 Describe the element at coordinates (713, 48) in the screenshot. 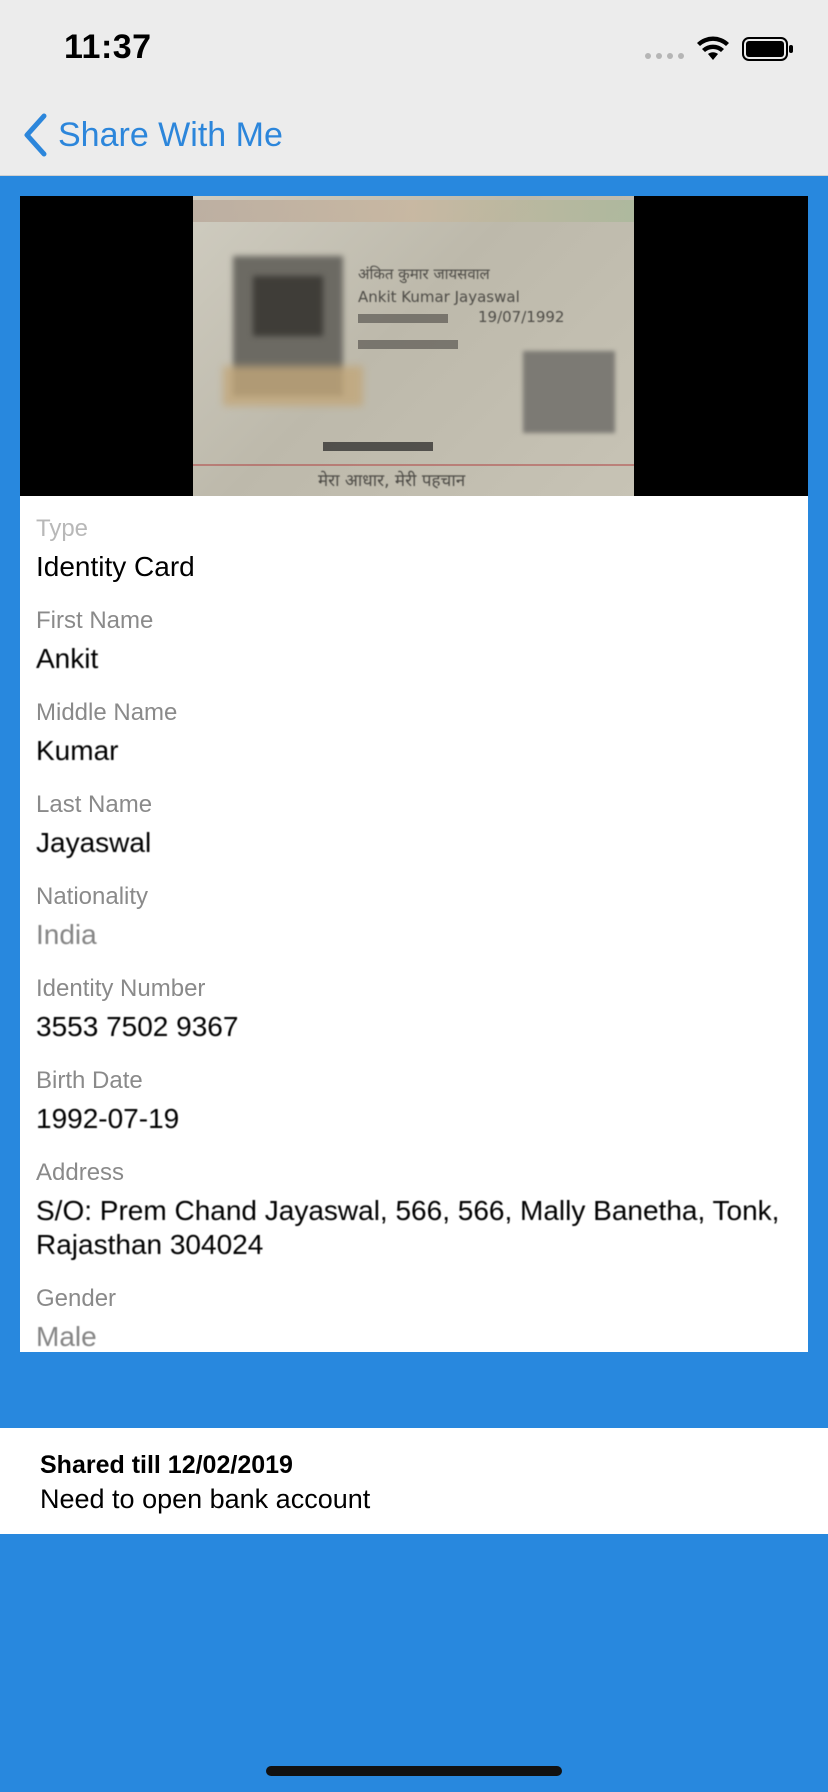

I see `wifi-icon` at that location.